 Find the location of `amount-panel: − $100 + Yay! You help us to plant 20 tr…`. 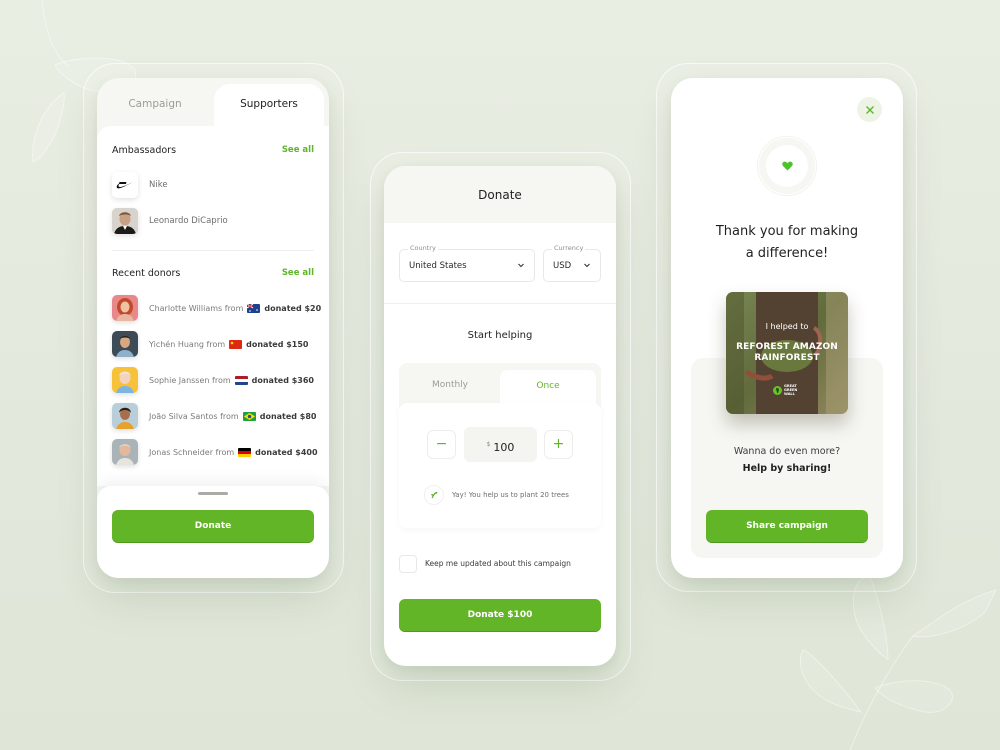

amount-panel: − $100 + Yay! You help us to plant 20 tr… is located at coordinates (500, 465).